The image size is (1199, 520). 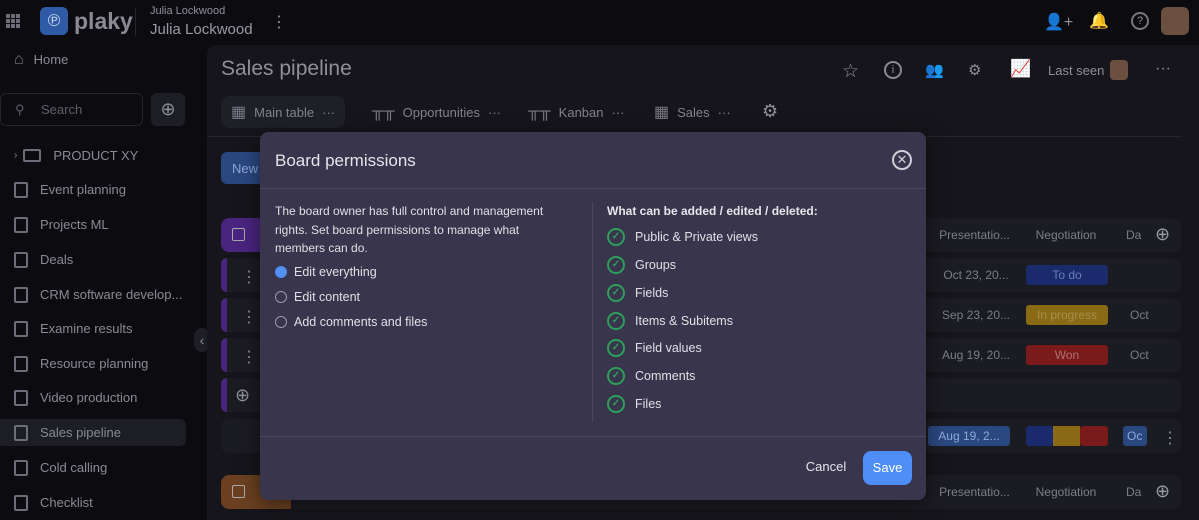 I want to click on sidebar-item: Cold calling, so click(x=93, y=467).